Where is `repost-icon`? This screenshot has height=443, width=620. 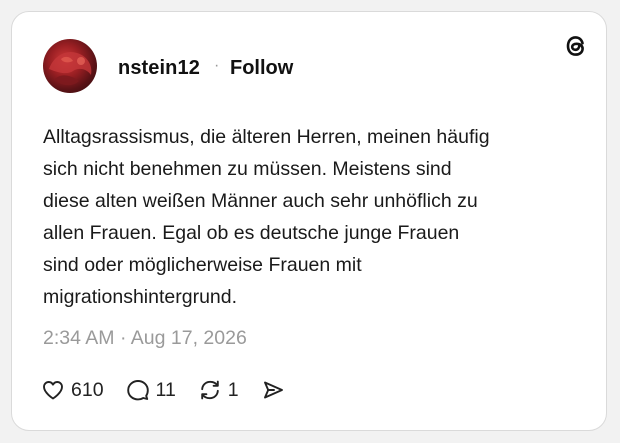
repost-icon is located at coordinates (210, 390).